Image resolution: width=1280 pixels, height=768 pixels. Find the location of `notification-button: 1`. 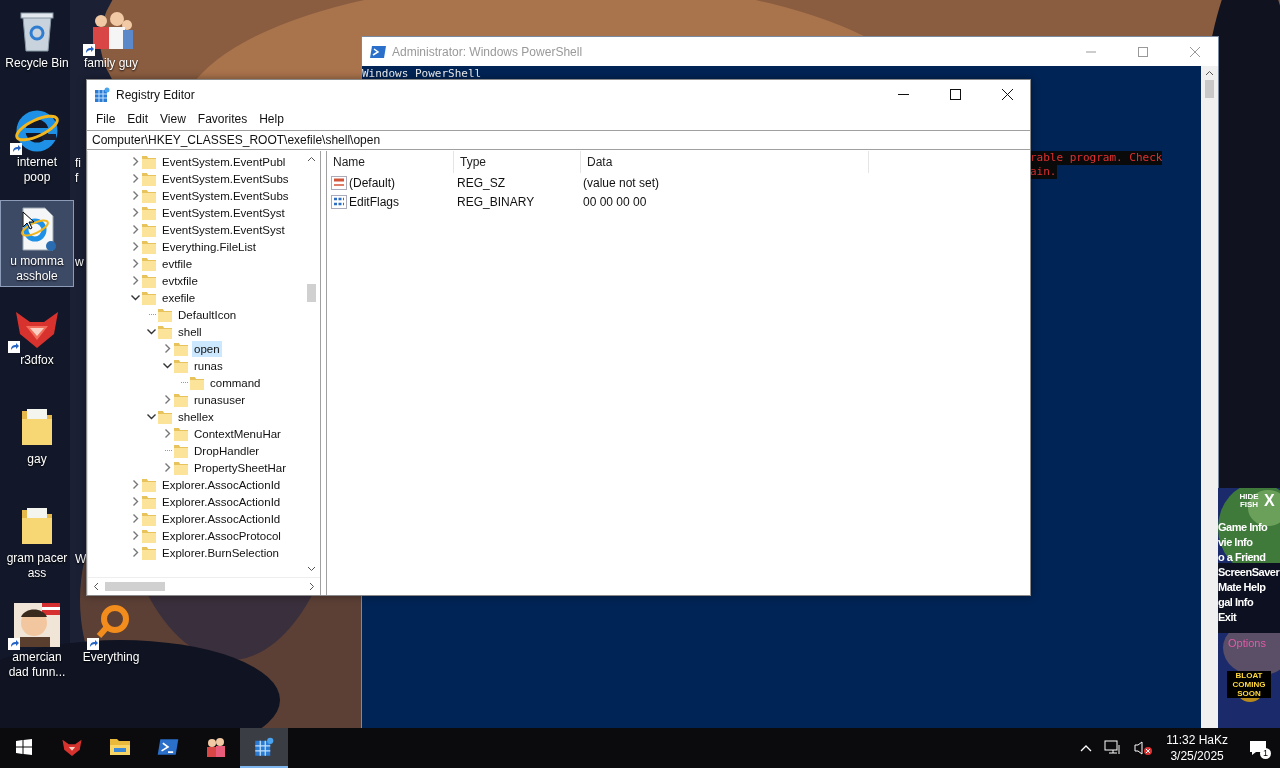

notification-button: 1 is located at coordinates (1258, 748).